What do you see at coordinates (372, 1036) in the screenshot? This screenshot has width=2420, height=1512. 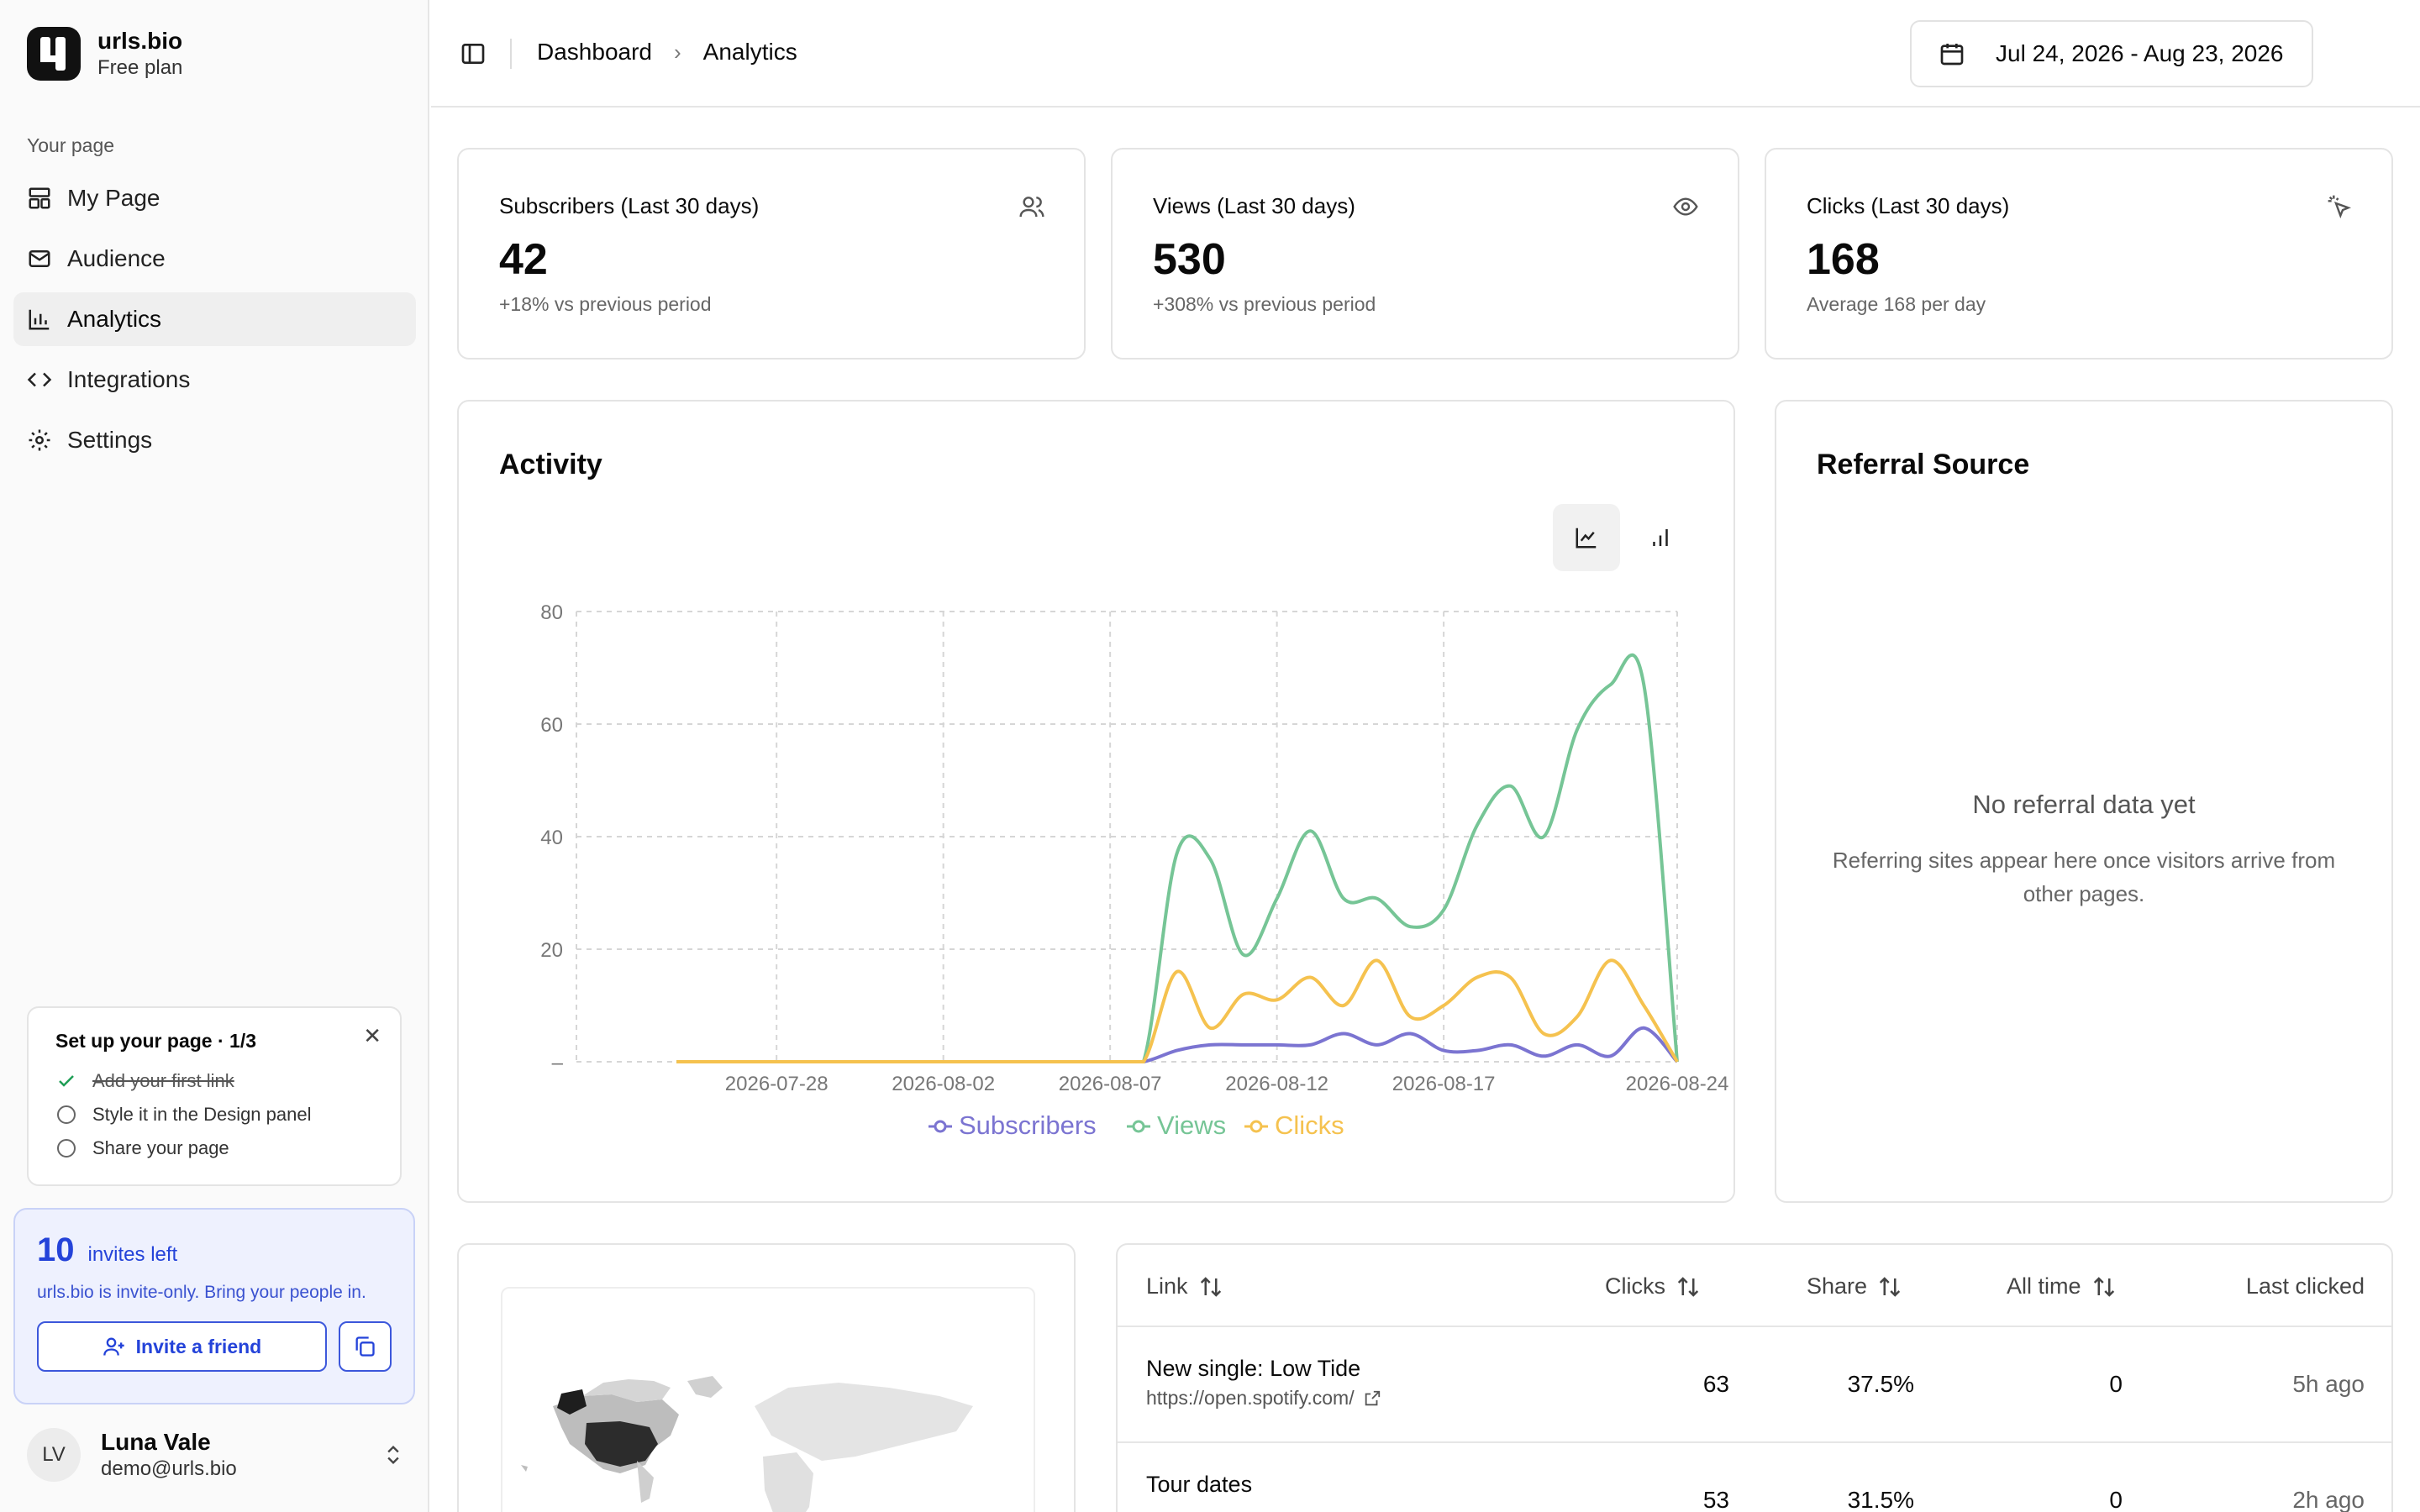 I see `close-icon: ✕` at bounding box center [372, 1036].